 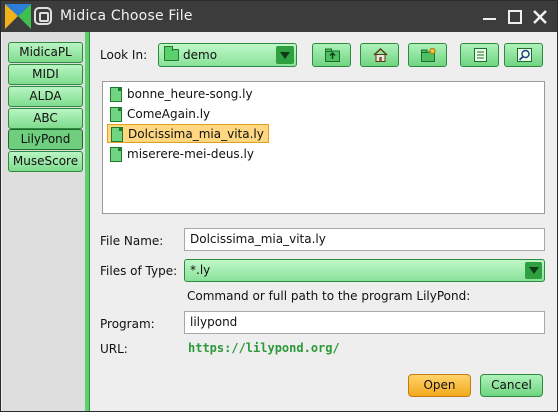 I want to click on up-folder-icon, so click(x=332, y=55).